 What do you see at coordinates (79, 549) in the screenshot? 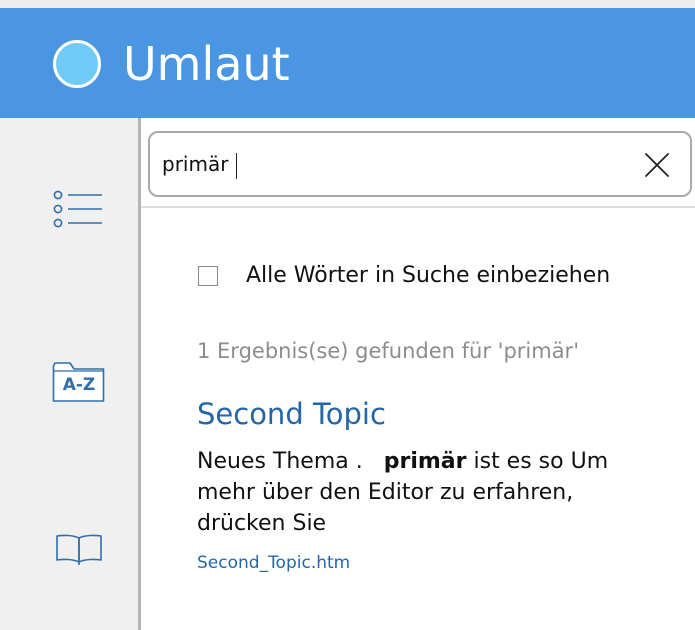
I see `open-book-icon` at bounding box center [79, 549].